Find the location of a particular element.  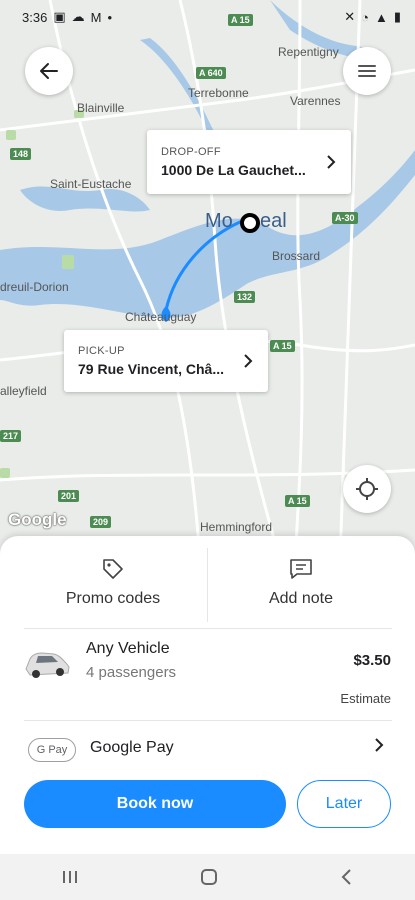

fare-estimate-label: Estimate is located at coordinates (365, 698).